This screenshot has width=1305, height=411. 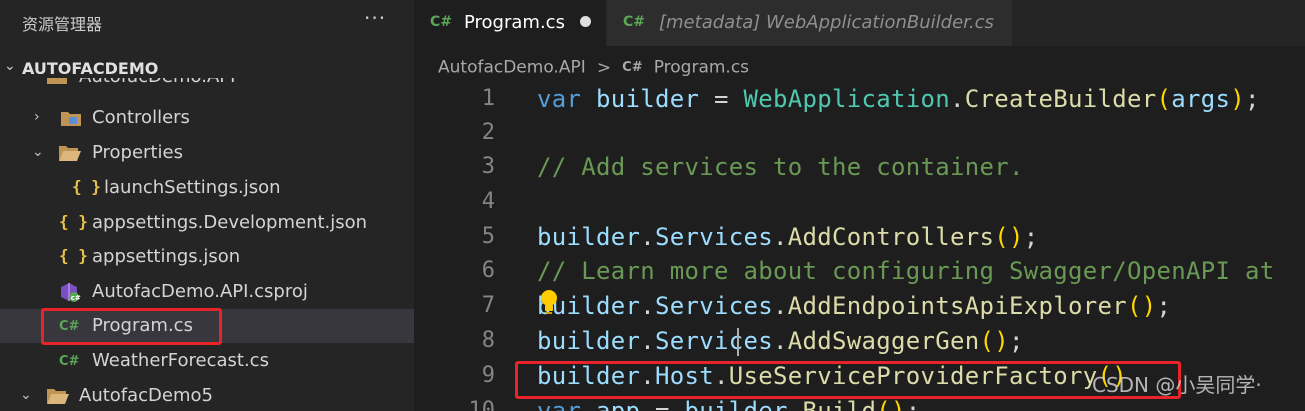 I want to click on code-token: AddControllers, so click(x=891, y=237).